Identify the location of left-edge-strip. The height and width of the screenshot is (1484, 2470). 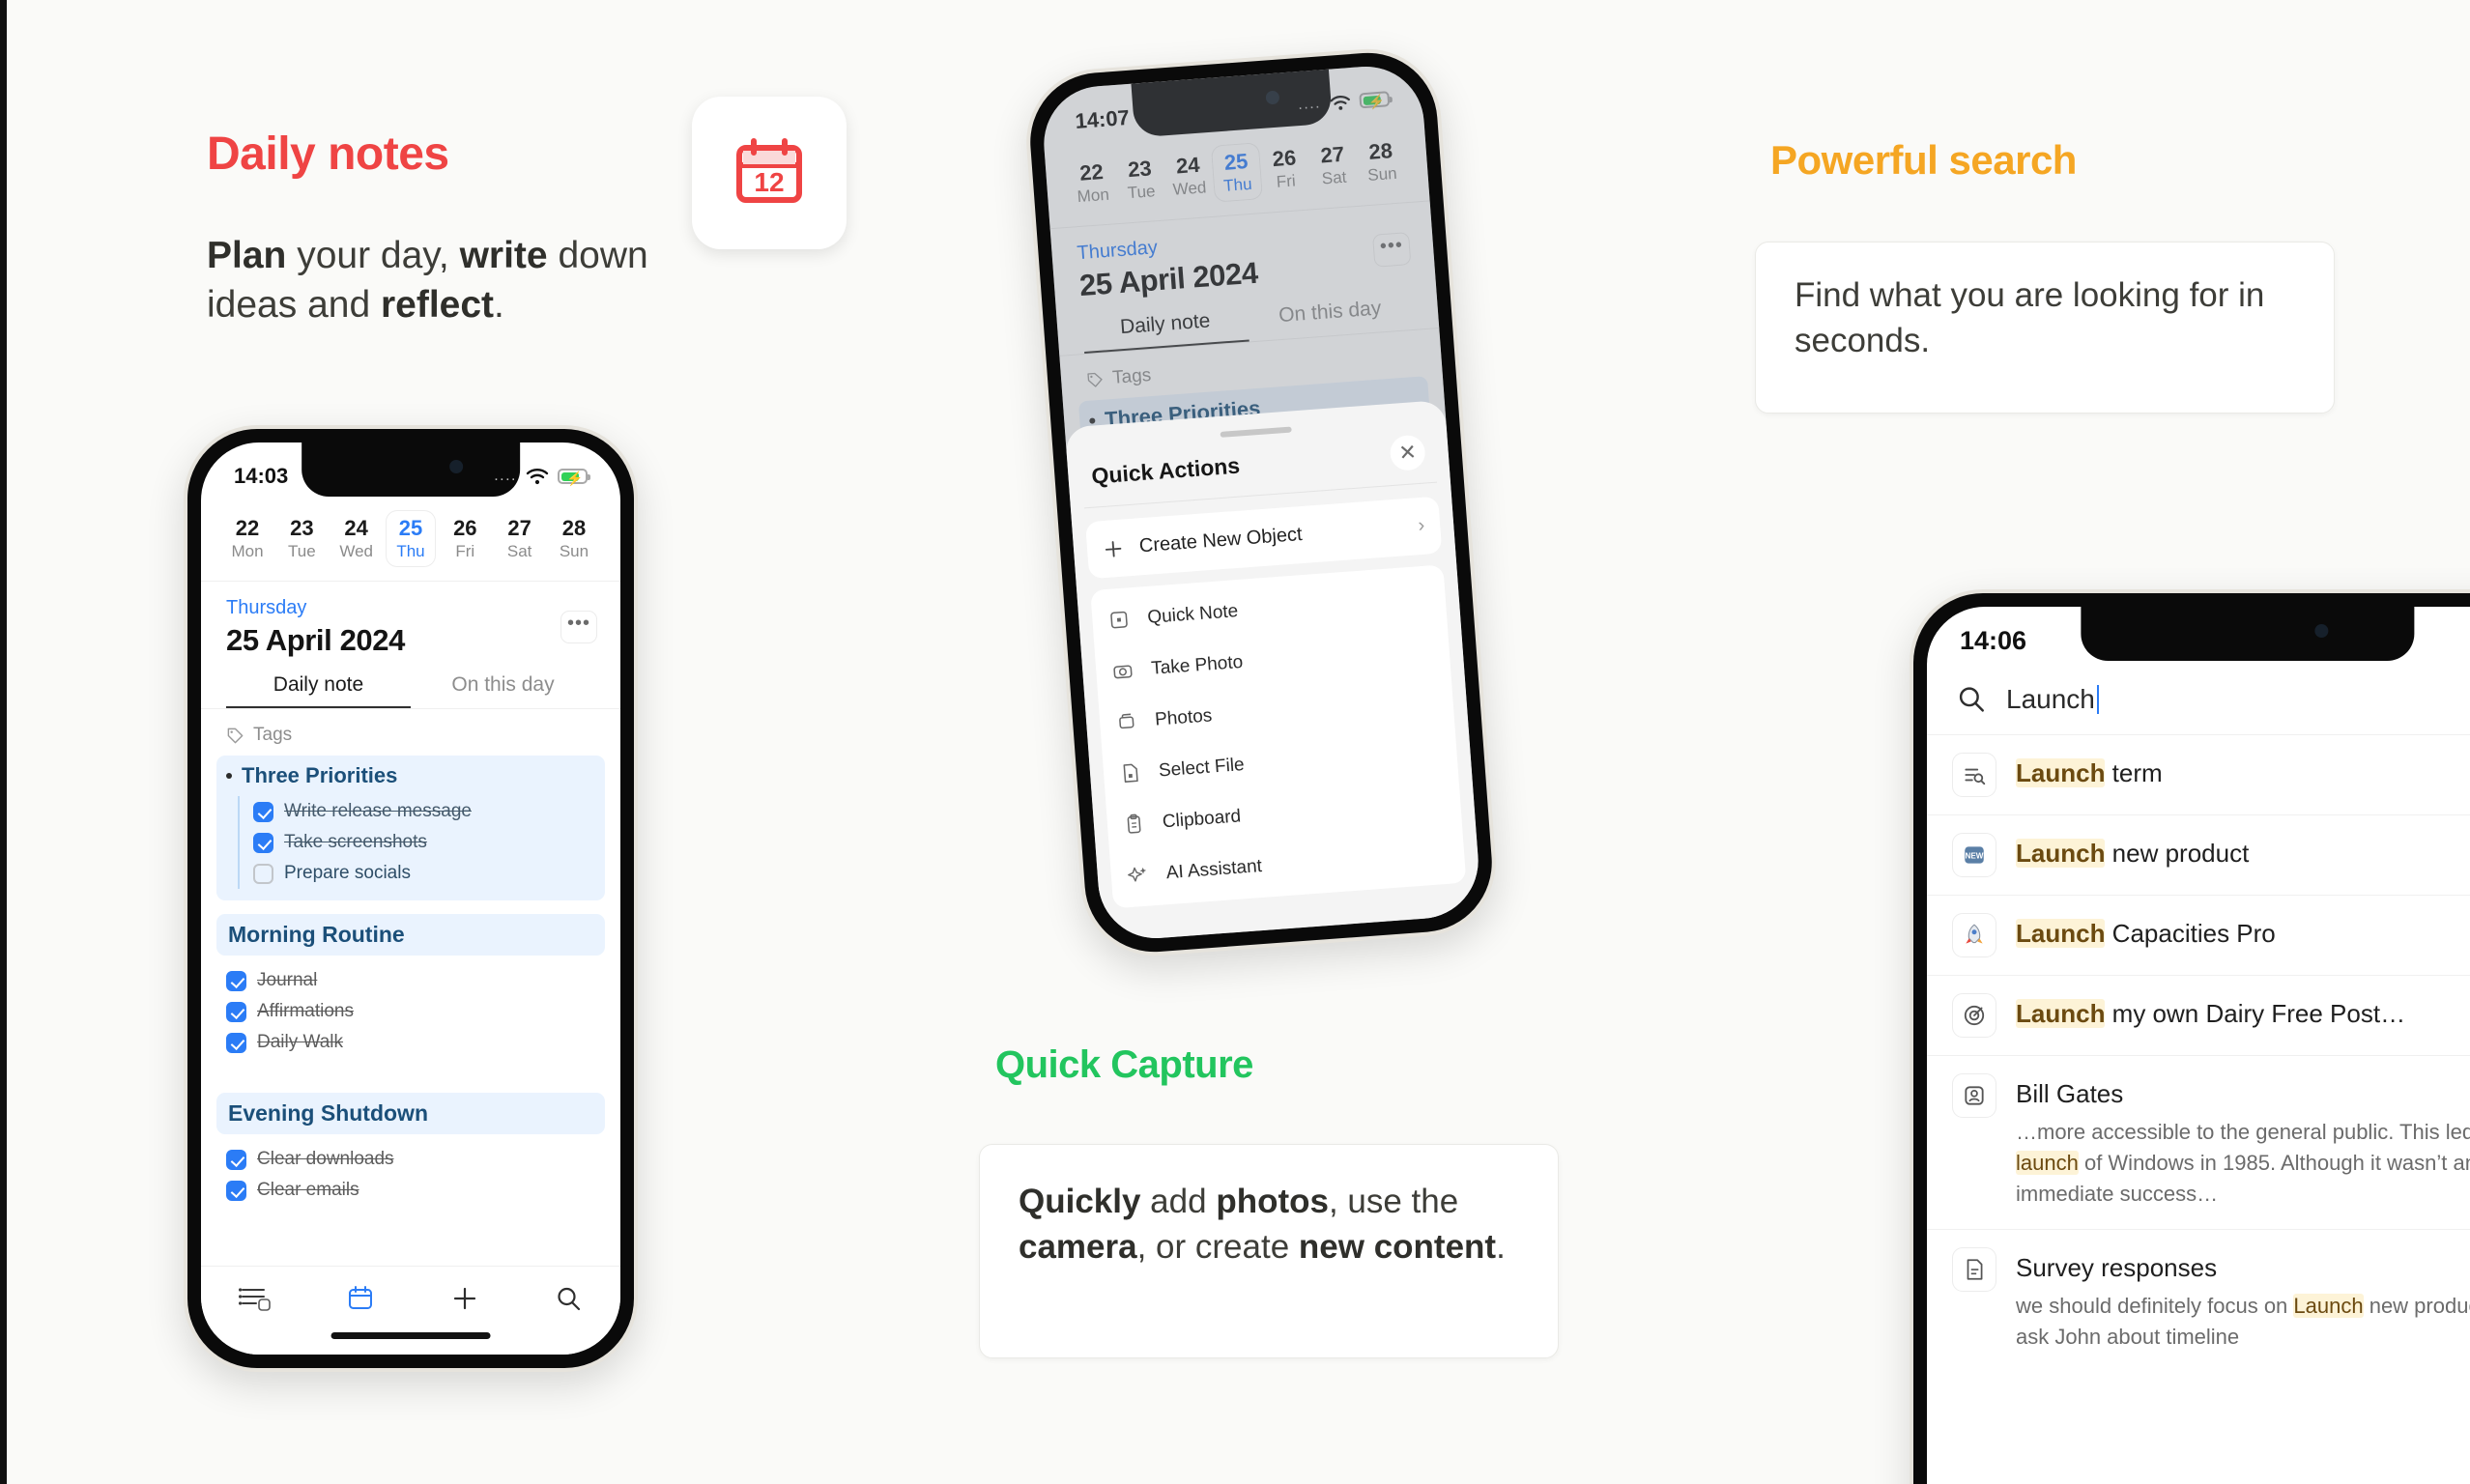
(3, 742).